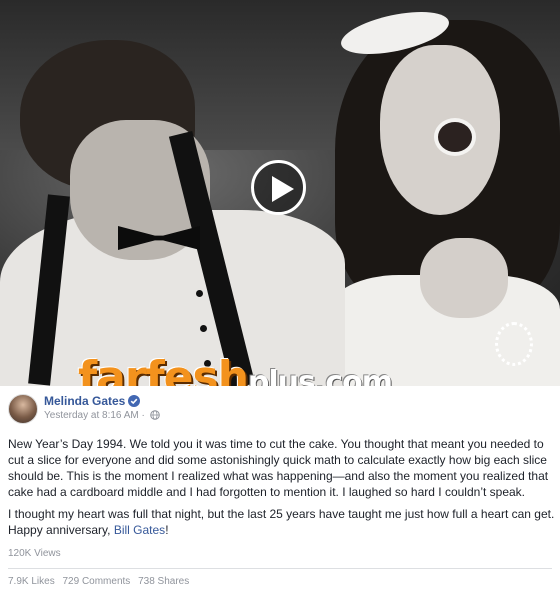 This screenshot has height=597, width=560. What do you see at coordinates (163, 581) in the screenshot?
I see `shares-count: 738 Shares` at bounding box center [163, 581].